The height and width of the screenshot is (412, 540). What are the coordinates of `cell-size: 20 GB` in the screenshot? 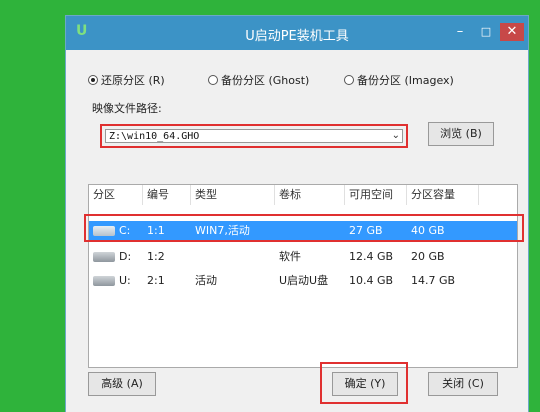 It's located at (428, 256).